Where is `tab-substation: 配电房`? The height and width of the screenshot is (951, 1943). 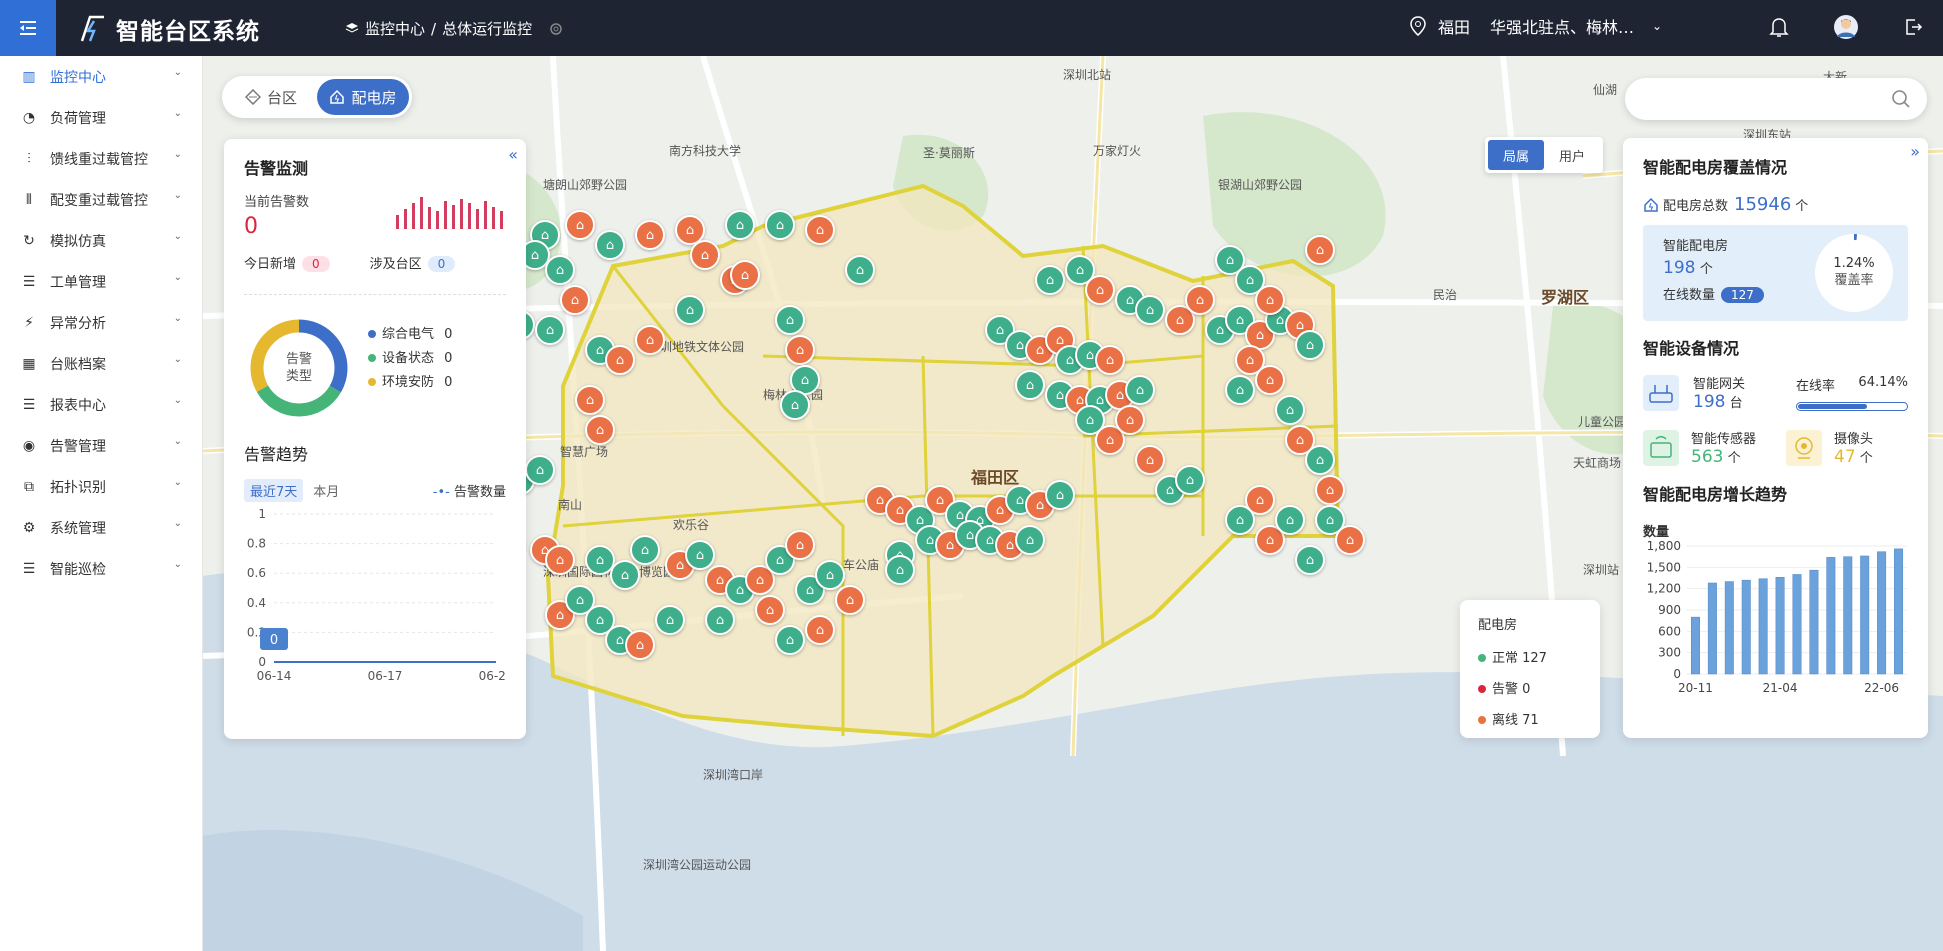 tab-substation: 配电房 is located at coordinates (363, 97).